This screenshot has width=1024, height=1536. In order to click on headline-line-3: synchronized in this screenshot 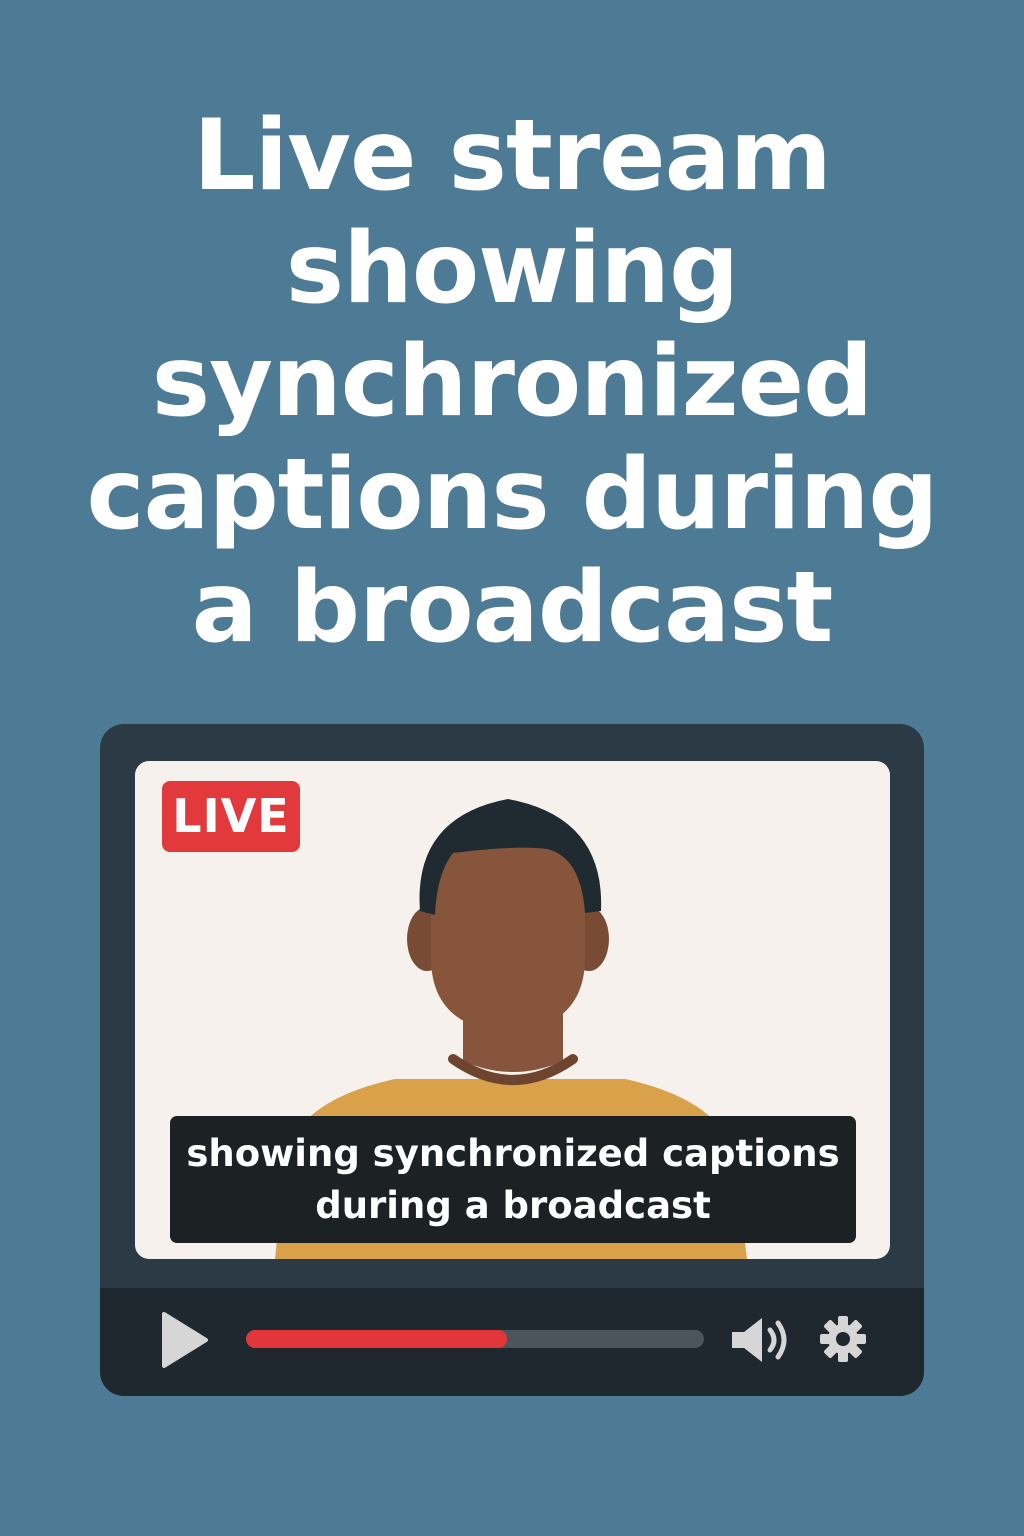, I will do `click(512, 382)`.